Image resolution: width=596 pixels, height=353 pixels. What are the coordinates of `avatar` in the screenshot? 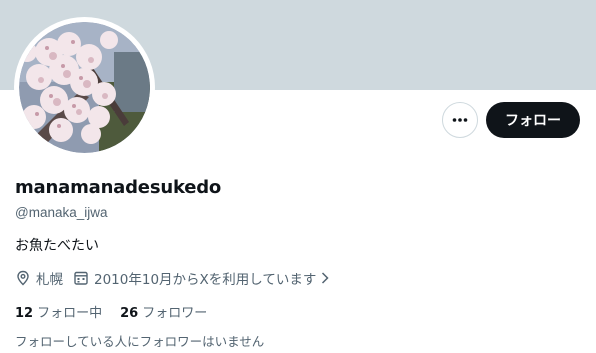 It's located at (84, 87).